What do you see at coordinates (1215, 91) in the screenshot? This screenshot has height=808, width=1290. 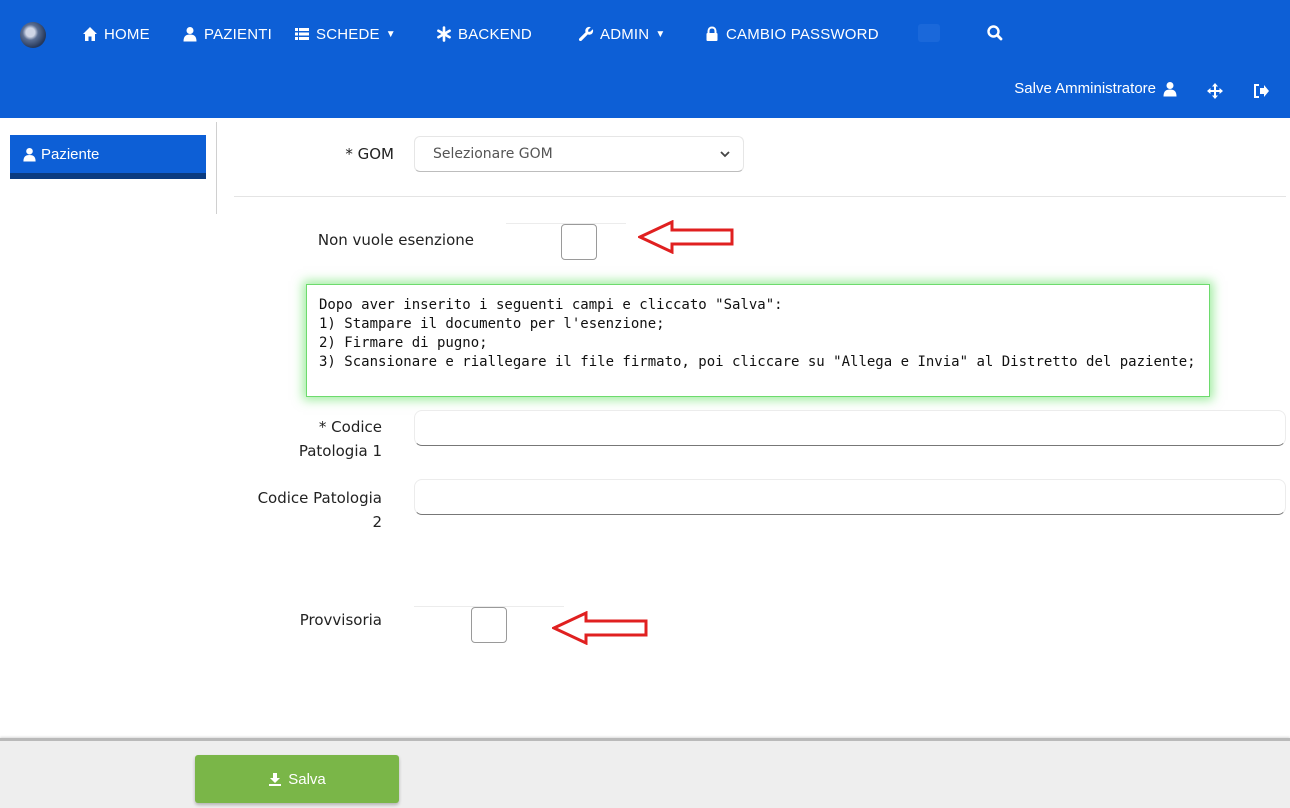 I see `move-icon` at bounding box center [1215, 91].